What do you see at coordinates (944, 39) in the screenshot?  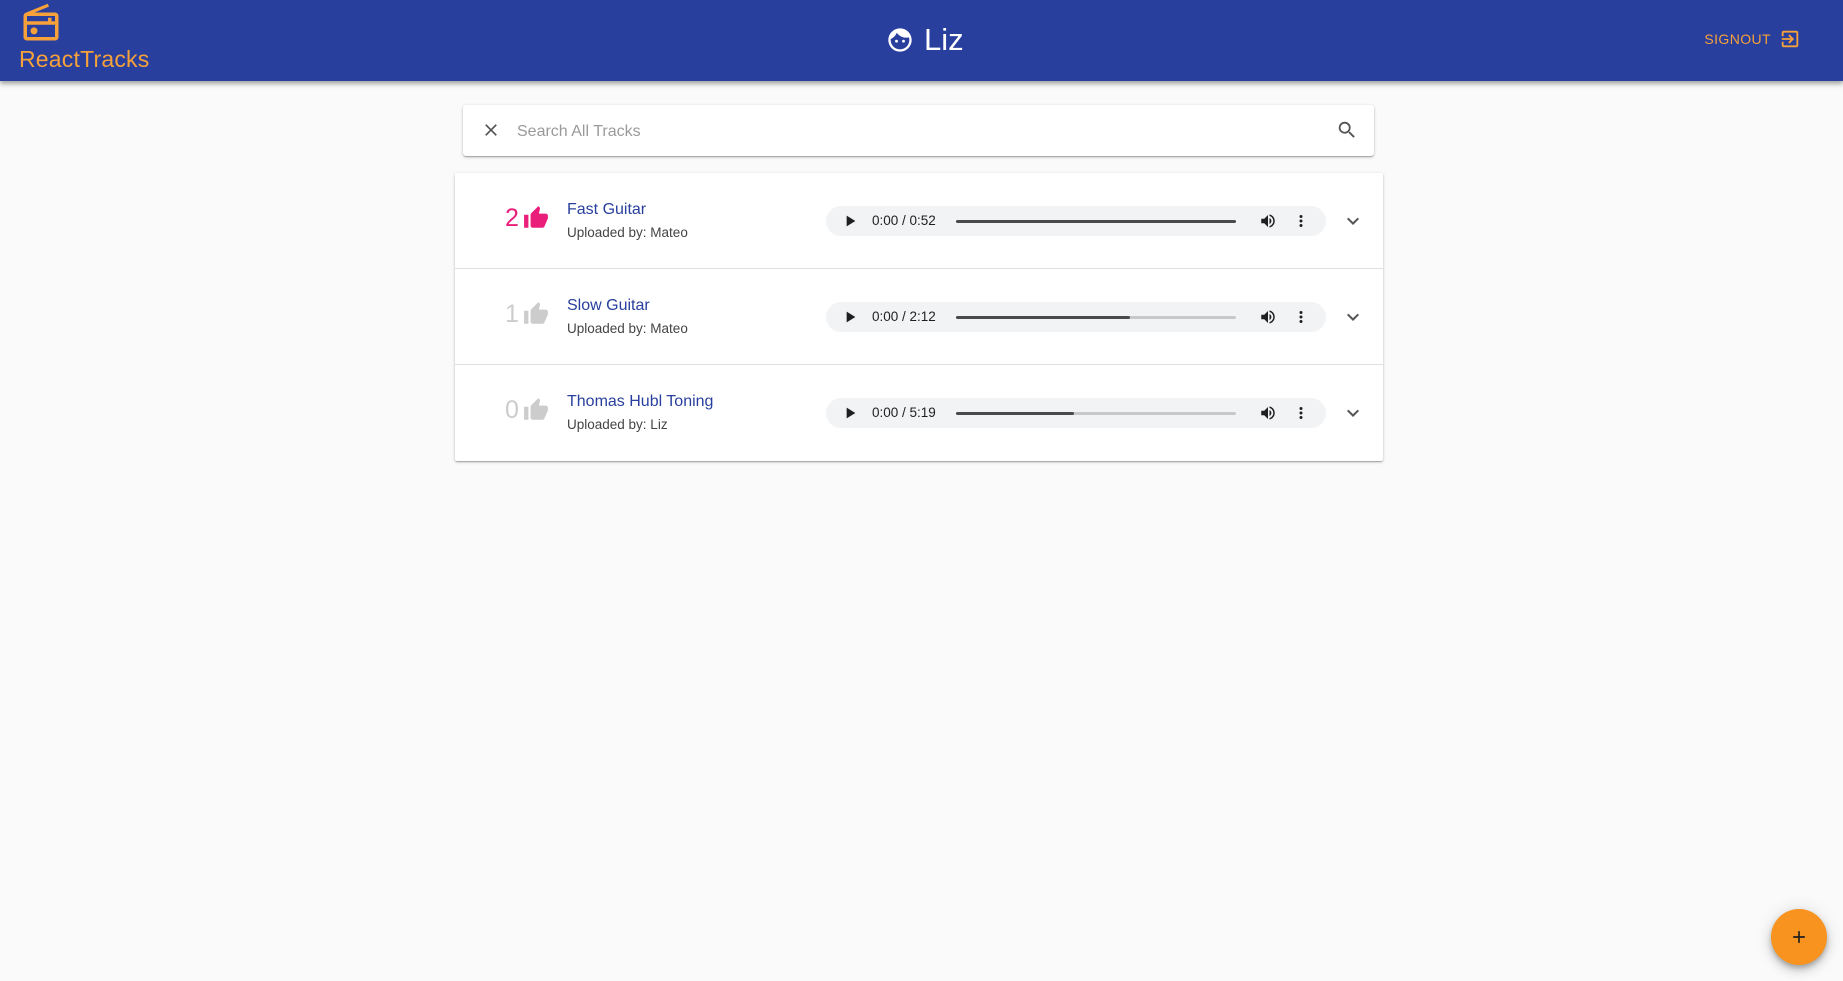 I see `user-name: Liz` at bounding box center [944, 39].